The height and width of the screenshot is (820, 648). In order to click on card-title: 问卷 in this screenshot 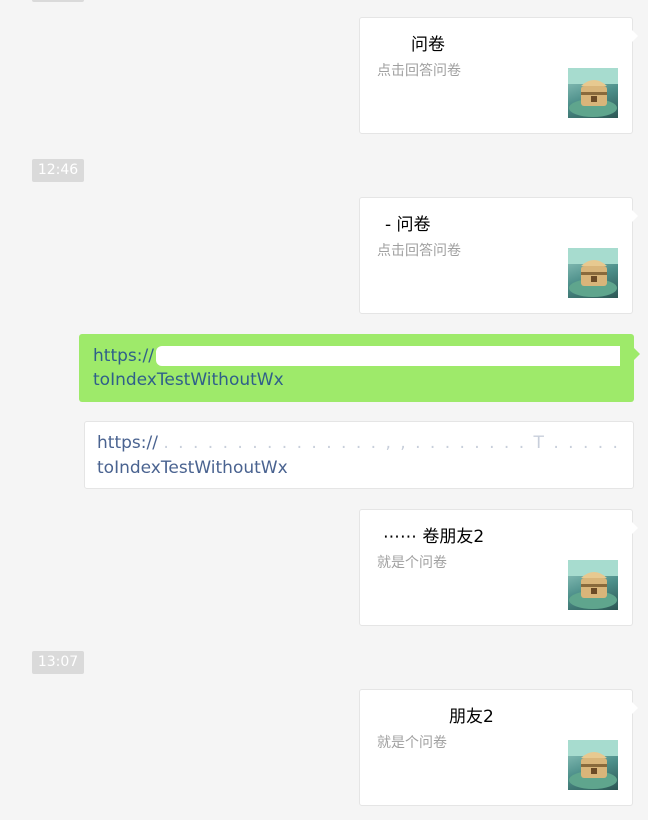, I will do `click(428, 45)`.